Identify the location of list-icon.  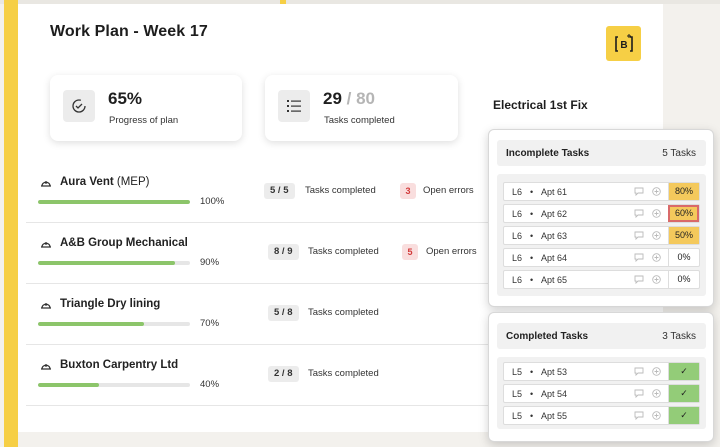
(294, 106).